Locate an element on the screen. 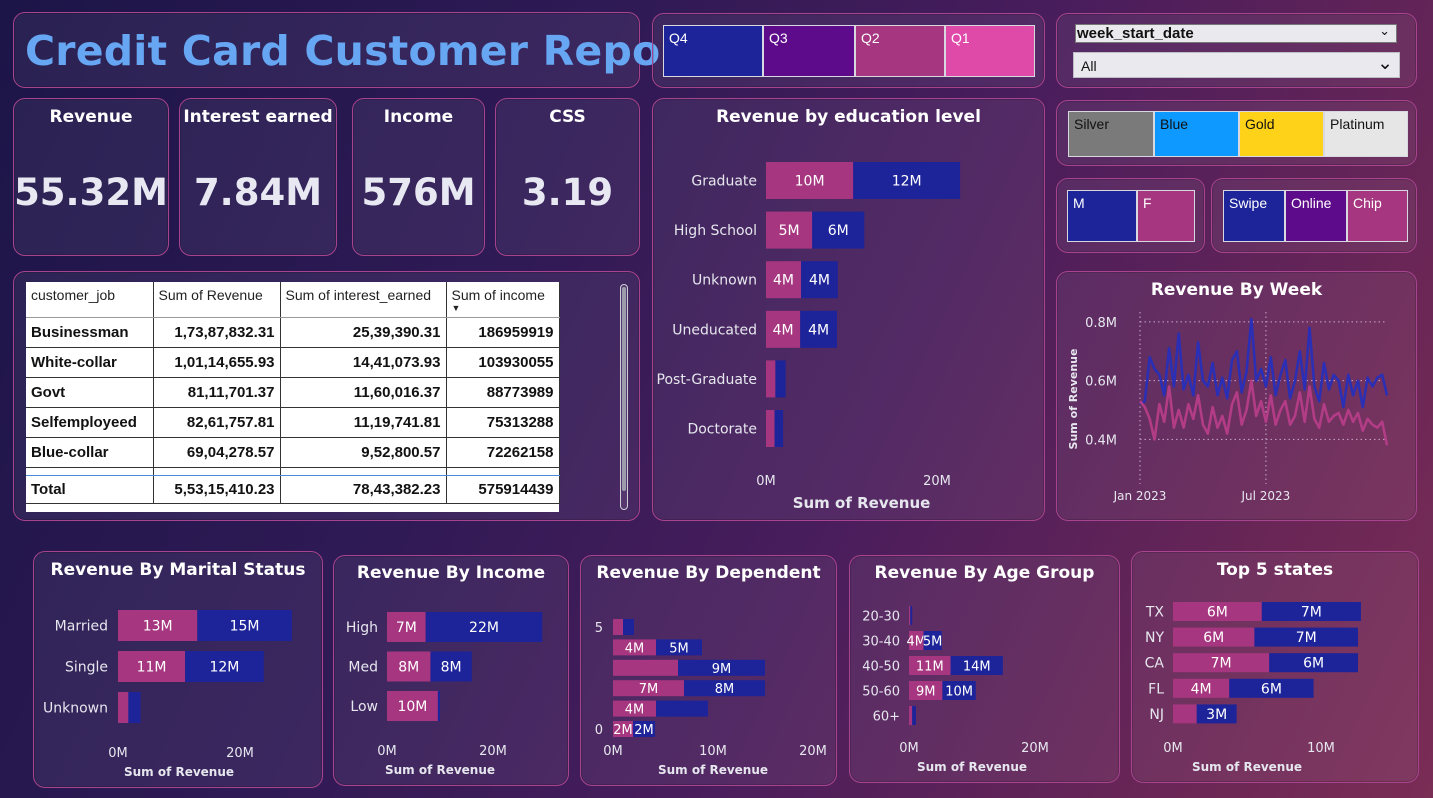 The height and width of the screenshot is (798, 1433). slicer-male: M is located at coordinates (1102, 216).